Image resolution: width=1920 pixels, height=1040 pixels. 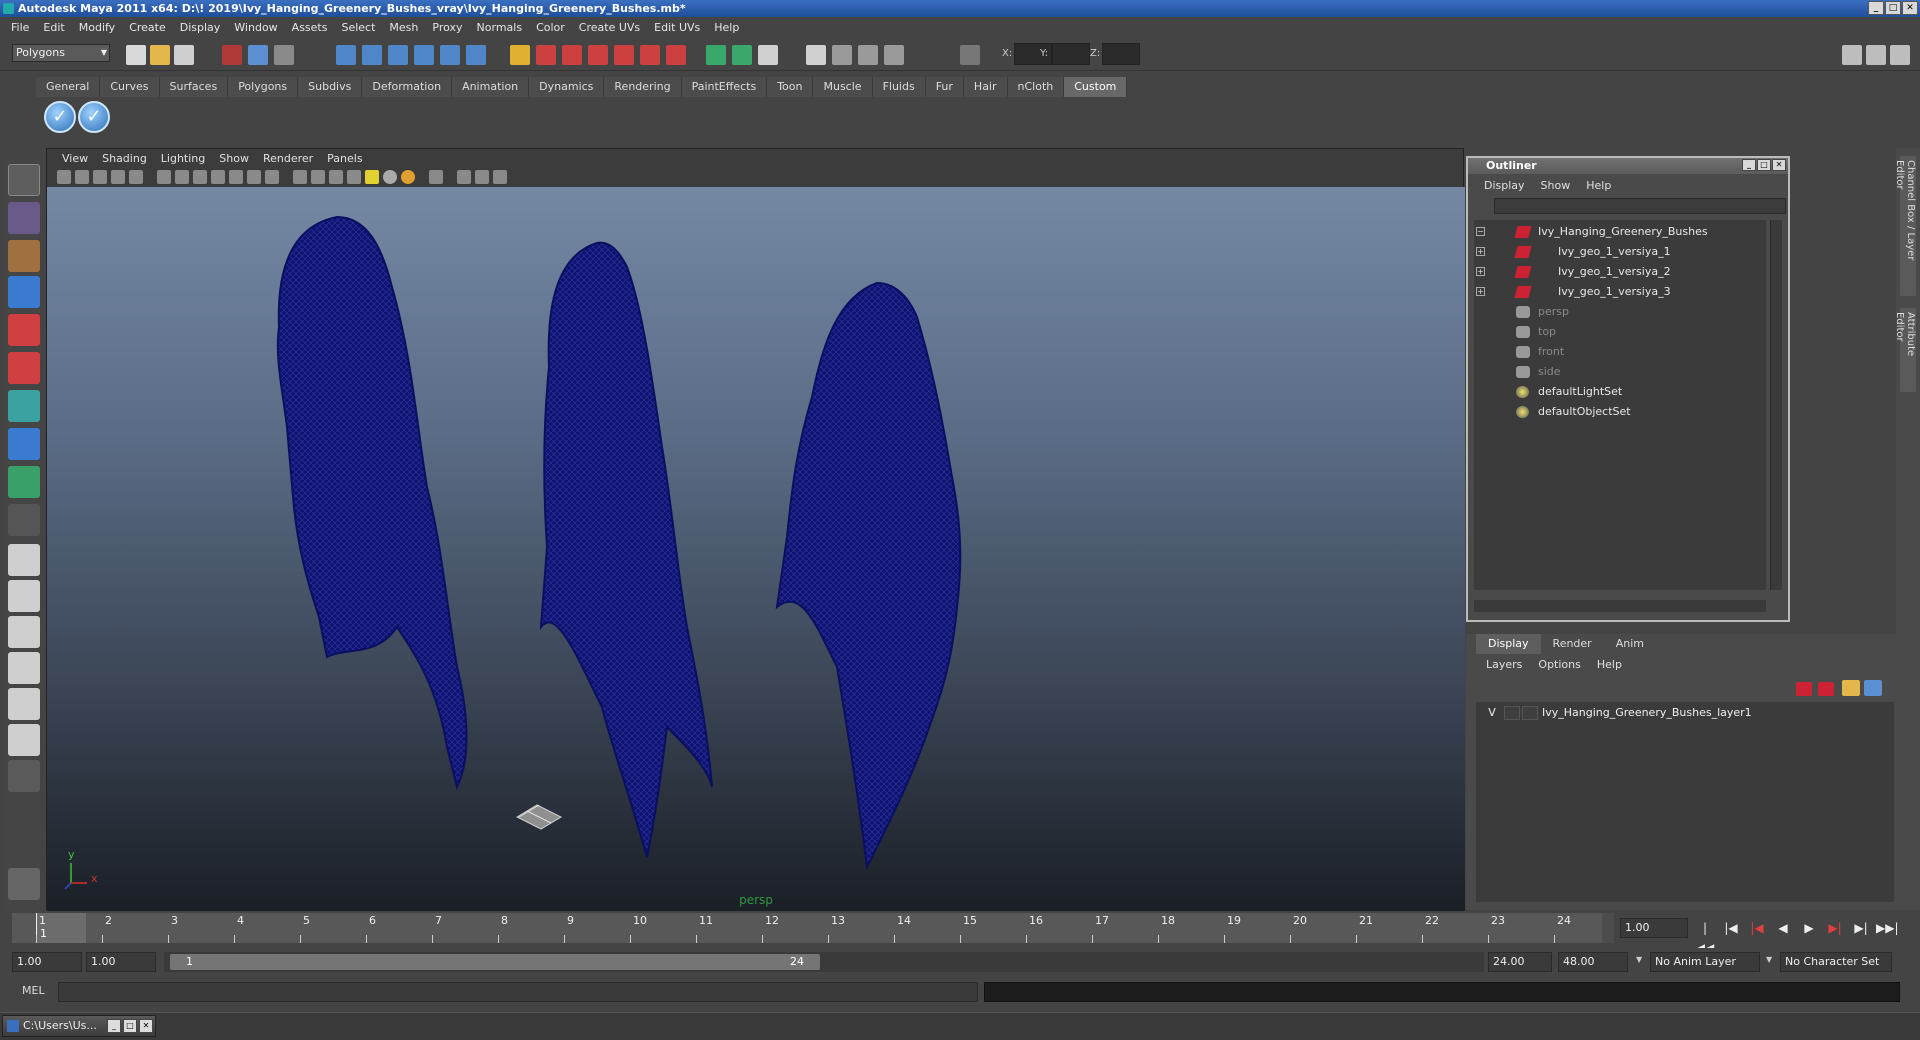 I want to click on outliner-title-bar: Outliner _ □ ✕, so click(x=1628, y=166).